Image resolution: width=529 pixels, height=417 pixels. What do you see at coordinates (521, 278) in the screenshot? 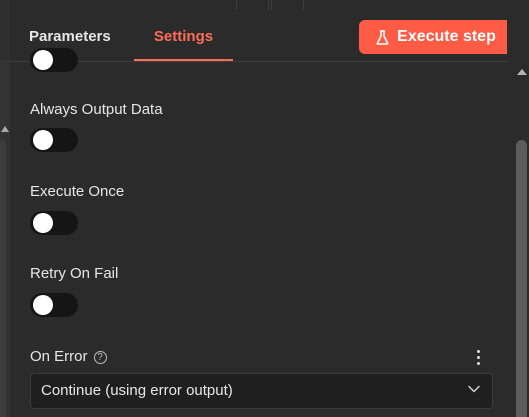
I see `scrollbar-thumb` at bounding box center [521, 278].